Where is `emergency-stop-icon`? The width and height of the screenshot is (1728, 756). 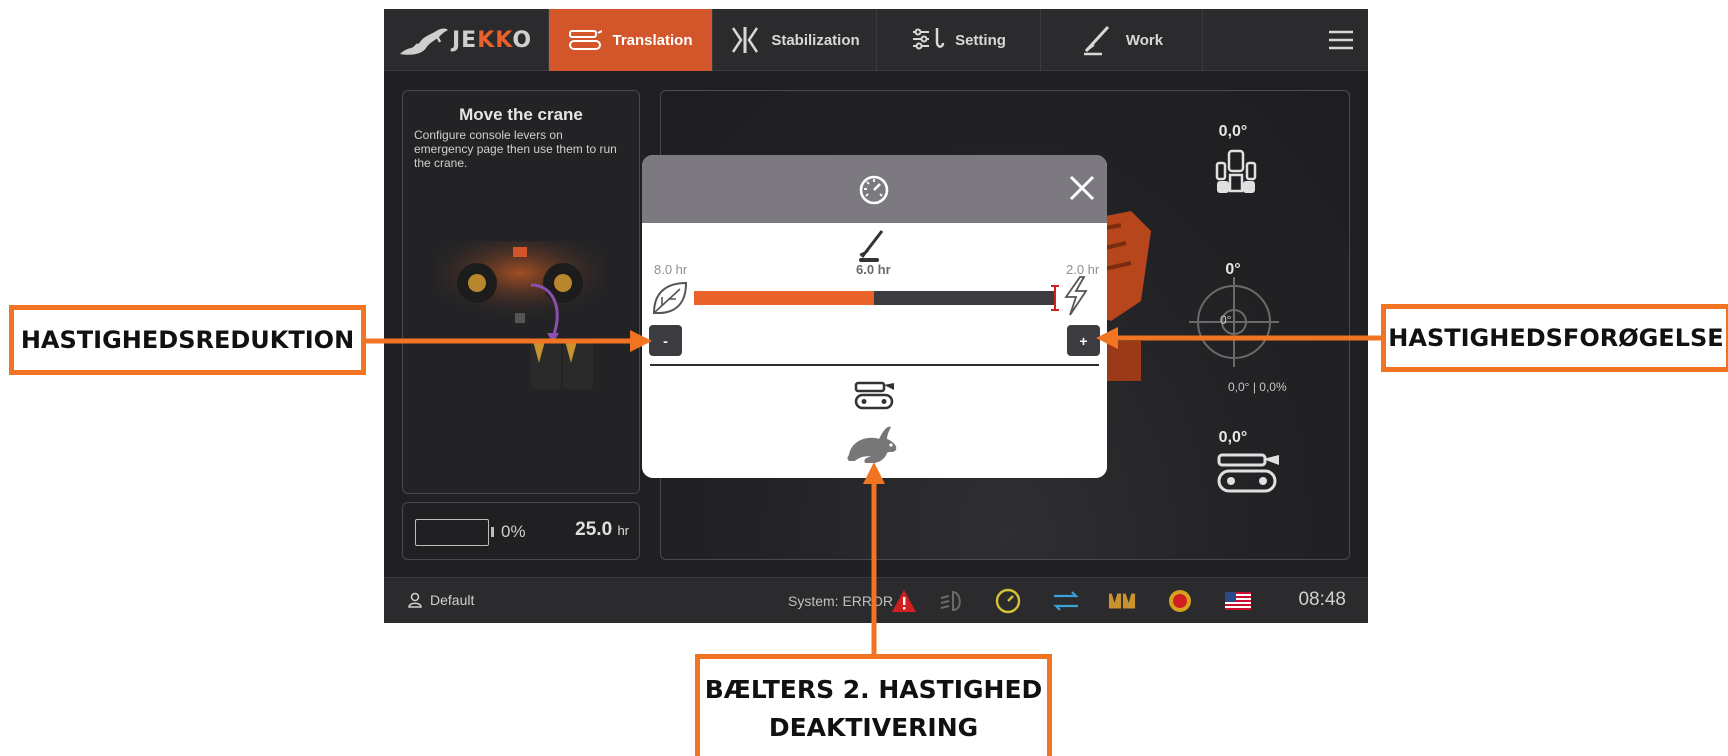
emergency-stop-icon is located at coordinates (1180, 601).